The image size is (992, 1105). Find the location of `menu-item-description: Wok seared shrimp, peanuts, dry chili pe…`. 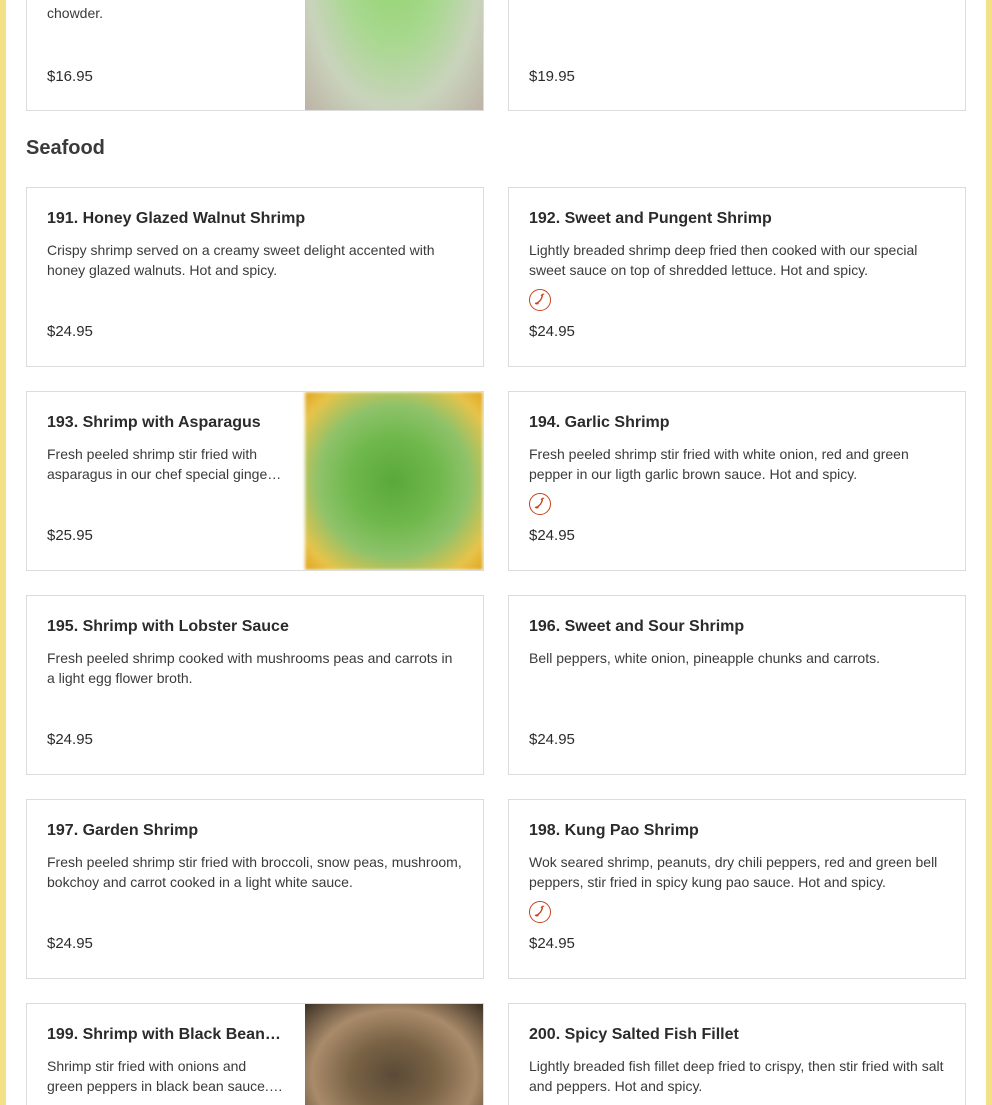

menu-item-description: Wok seared shrimp, peanuts, dry chili pe… is located at coordinates (733, 872).